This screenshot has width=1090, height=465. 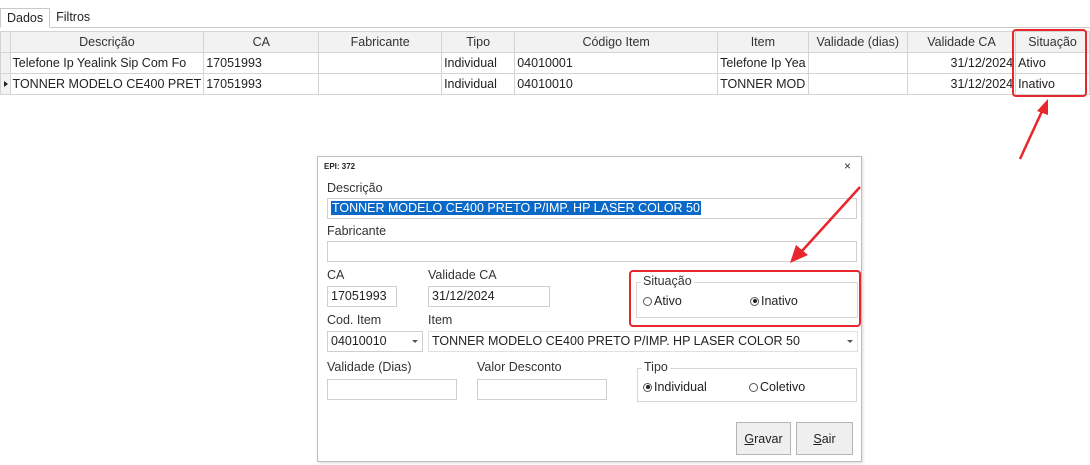 I want to click on cell-codigo-item: 04010010, so click(x=616, y=84).